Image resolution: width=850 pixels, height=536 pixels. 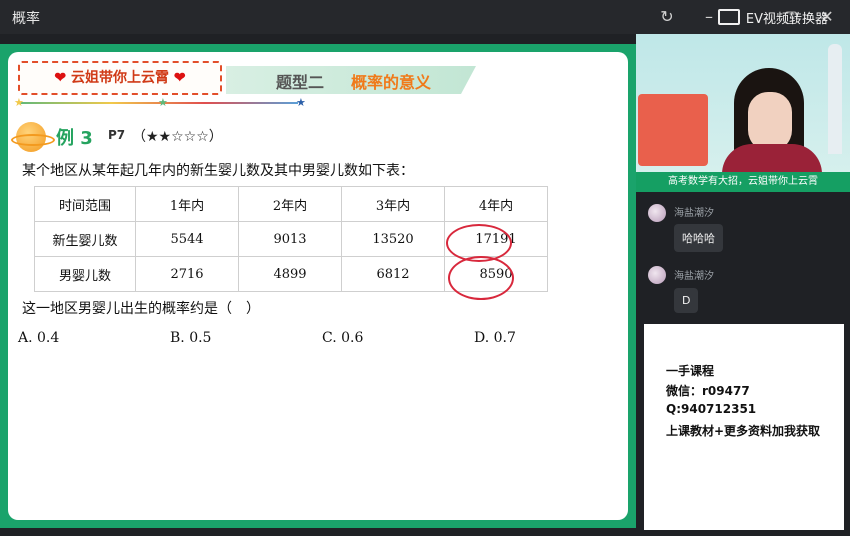 What do you see at coordinates (26, 19) in the screenshot?
I see `window-title: 概率` at bounding box center [26, 19].